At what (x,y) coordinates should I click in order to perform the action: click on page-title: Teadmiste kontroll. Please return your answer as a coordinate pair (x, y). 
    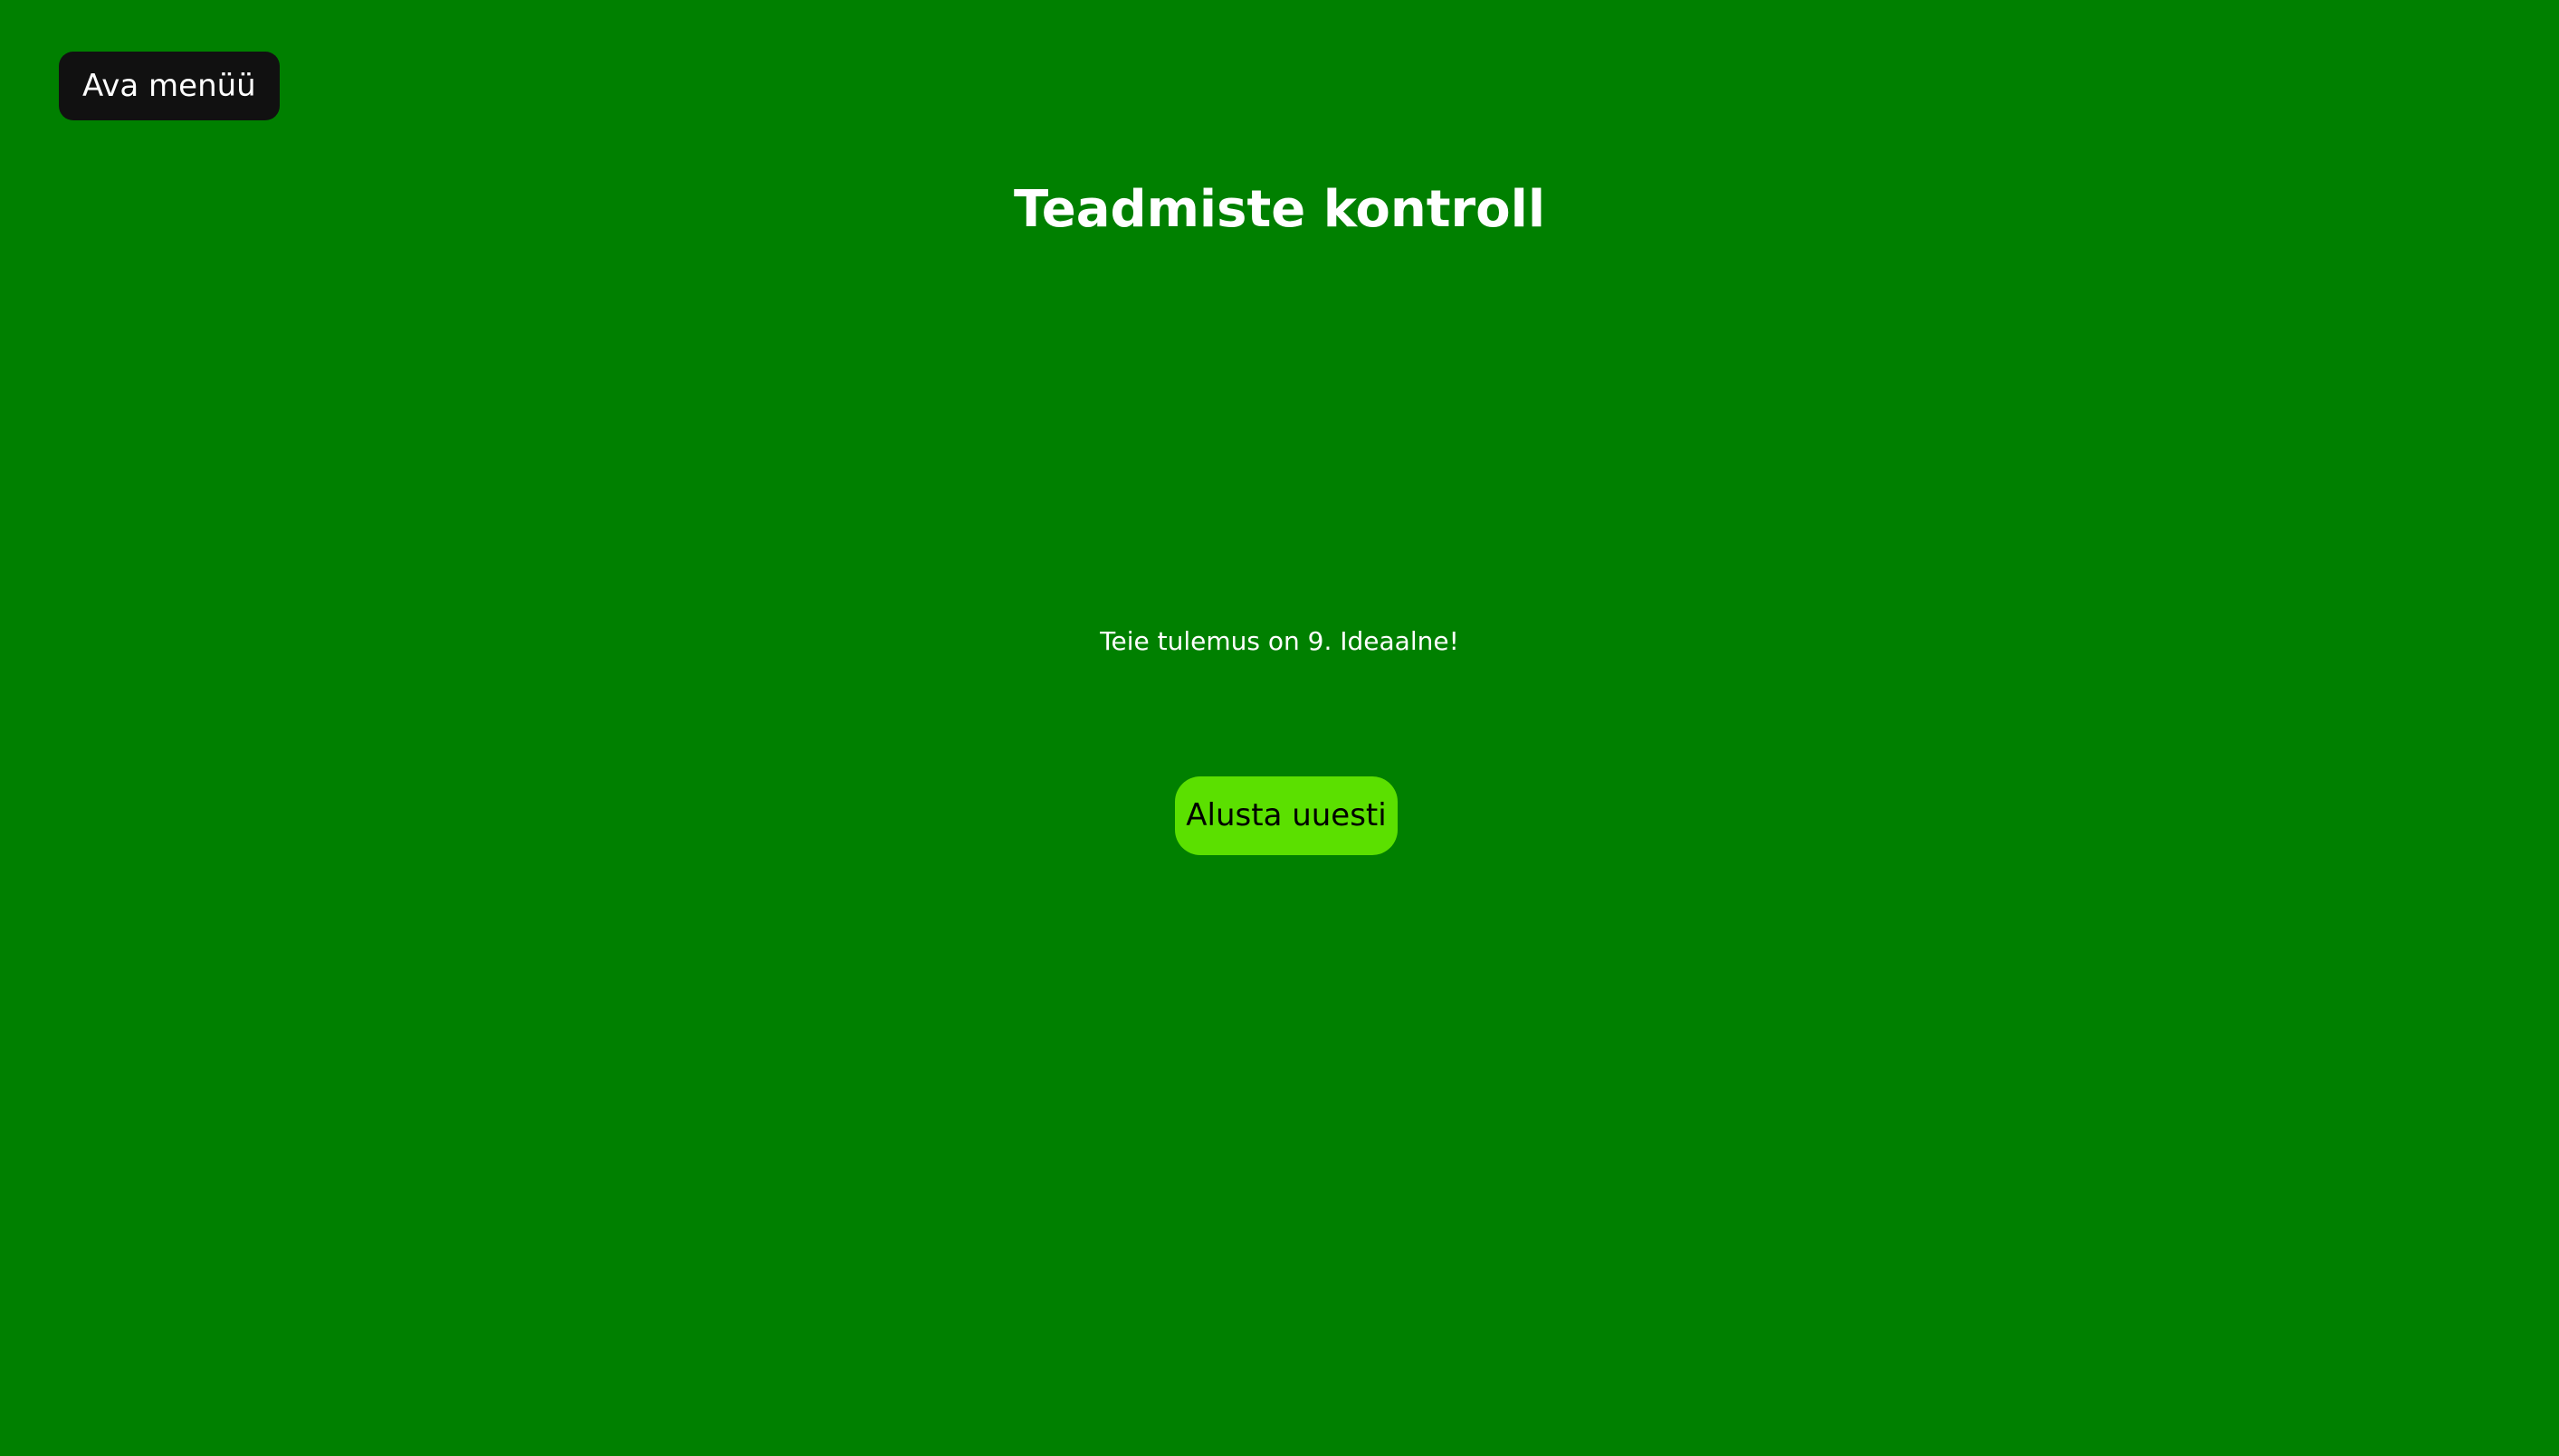
    Looking at the image, I should click on (1279, 210).